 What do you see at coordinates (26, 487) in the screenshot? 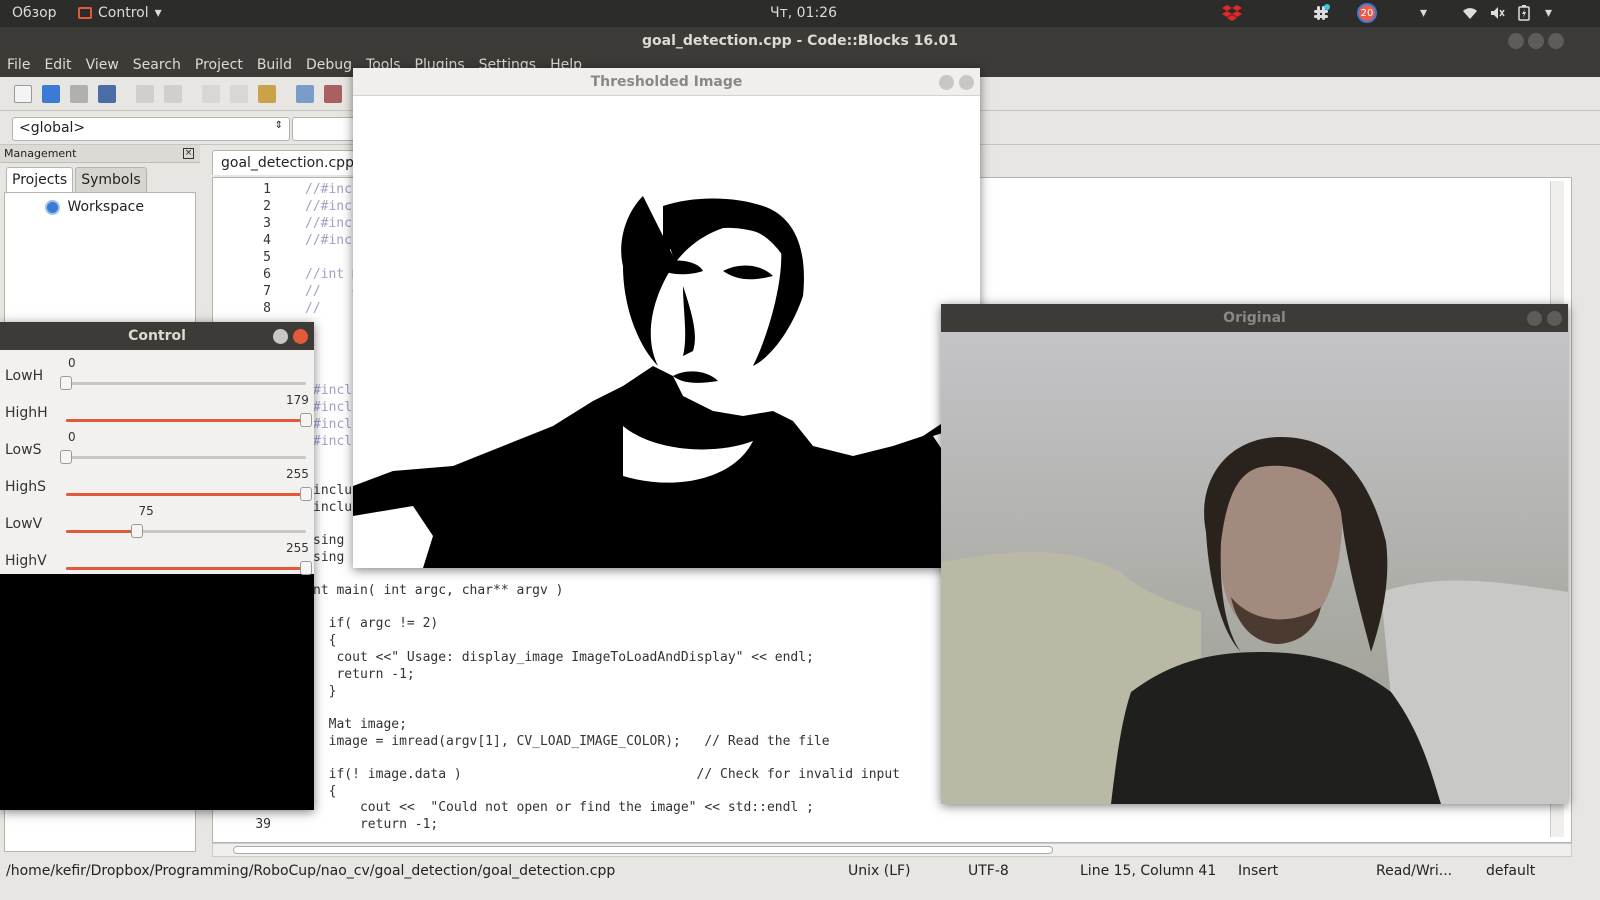
I see `trackbar-label: HighS` at bounding box center [26, 487].